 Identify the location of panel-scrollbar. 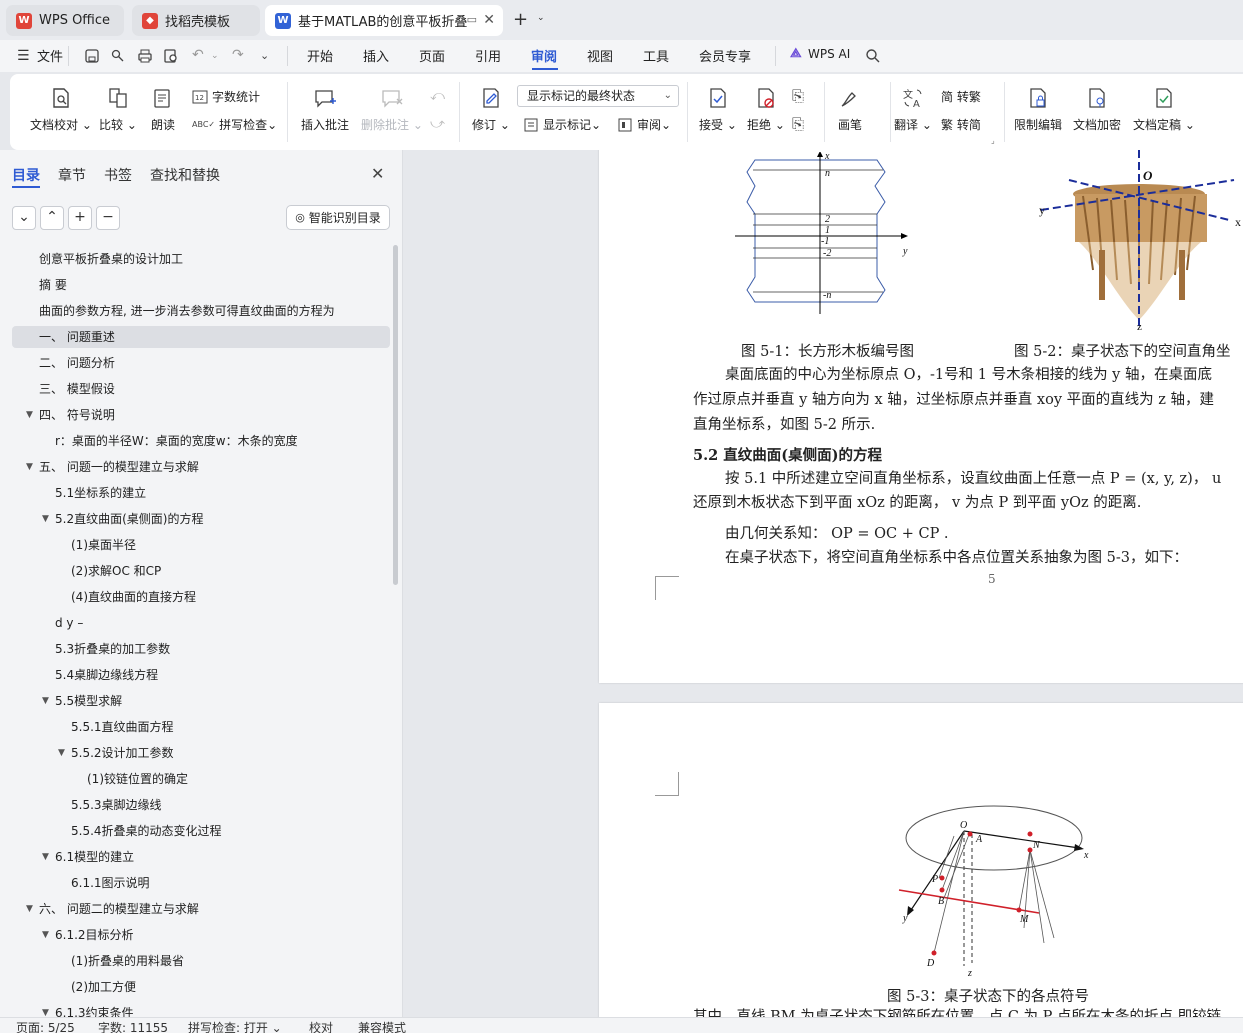
(395, 415).